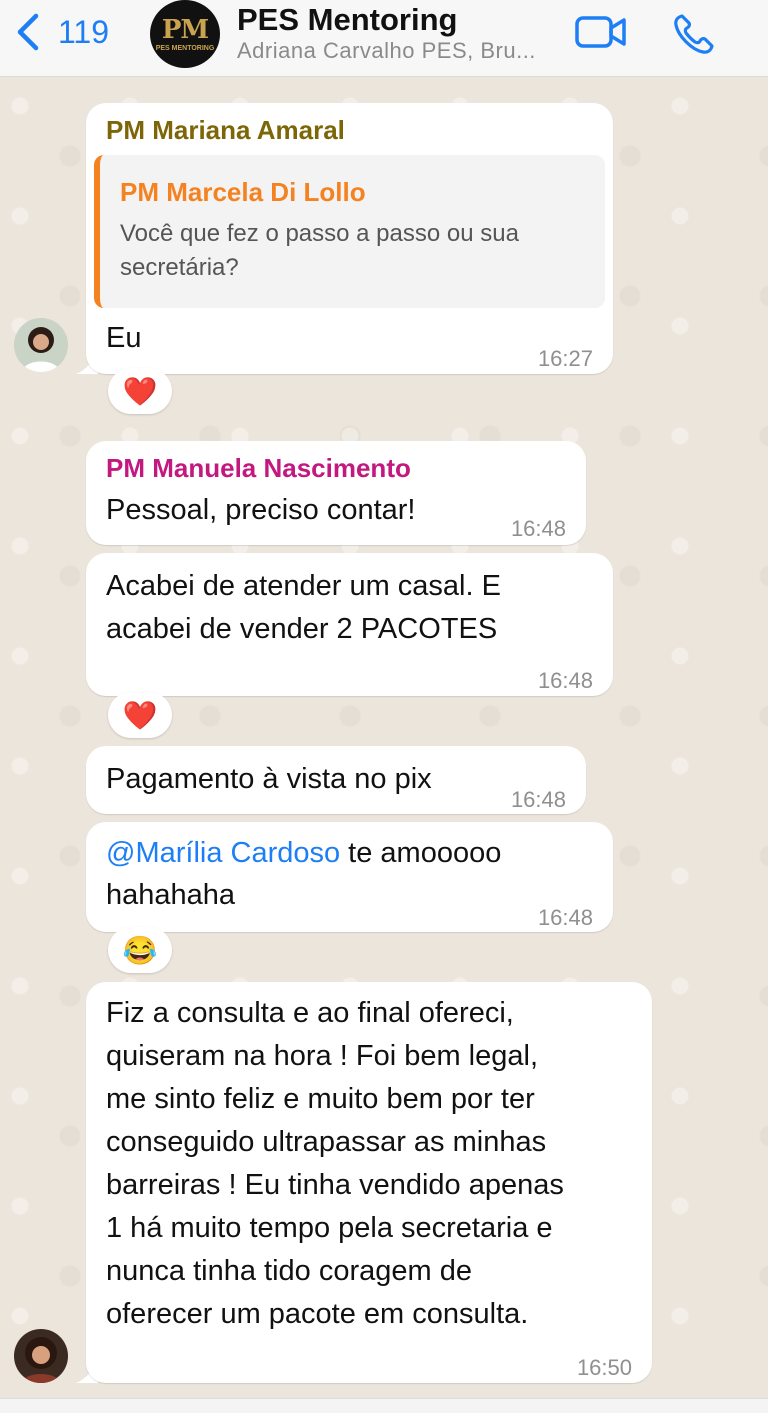  What do you see at coordinates (28, 32) in the screenshot?
I see `chevron-left-icon` at bounding box center [28, 32].